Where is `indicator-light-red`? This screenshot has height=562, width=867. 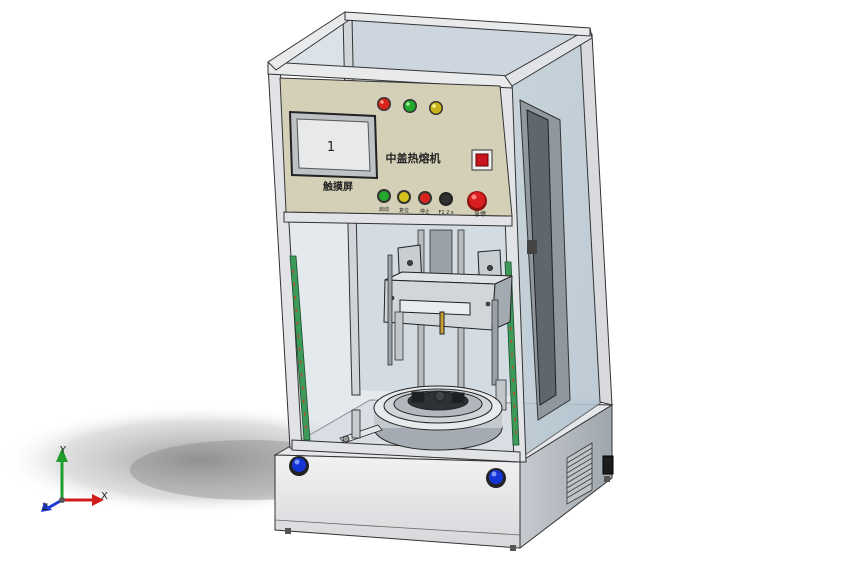
indicator-light-red is located at coordinates (384, 104).